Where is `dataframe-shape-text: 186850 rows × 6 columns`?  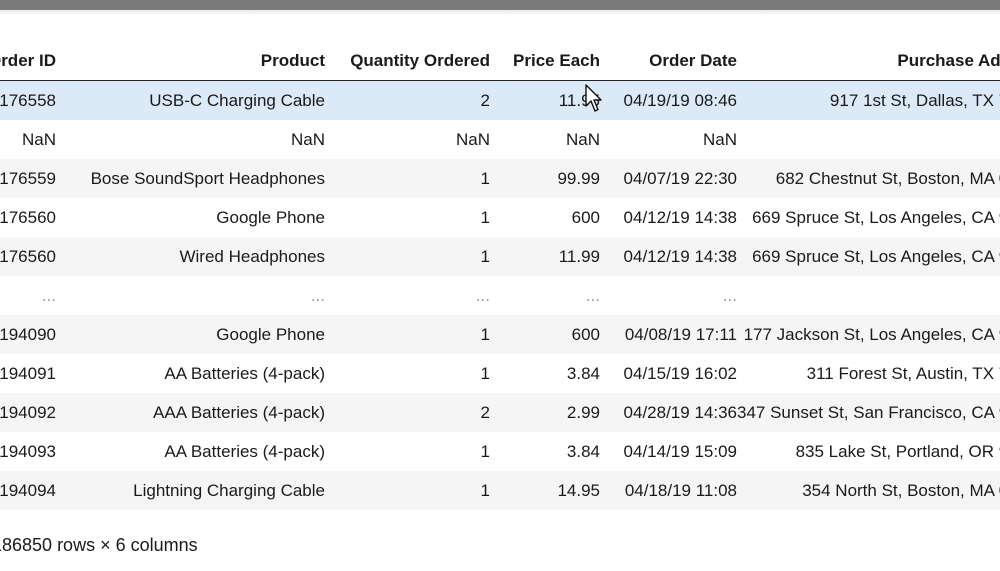 dataframe-shape-text: 186850 rows × 6 columns is located at coordinates (99, 545).